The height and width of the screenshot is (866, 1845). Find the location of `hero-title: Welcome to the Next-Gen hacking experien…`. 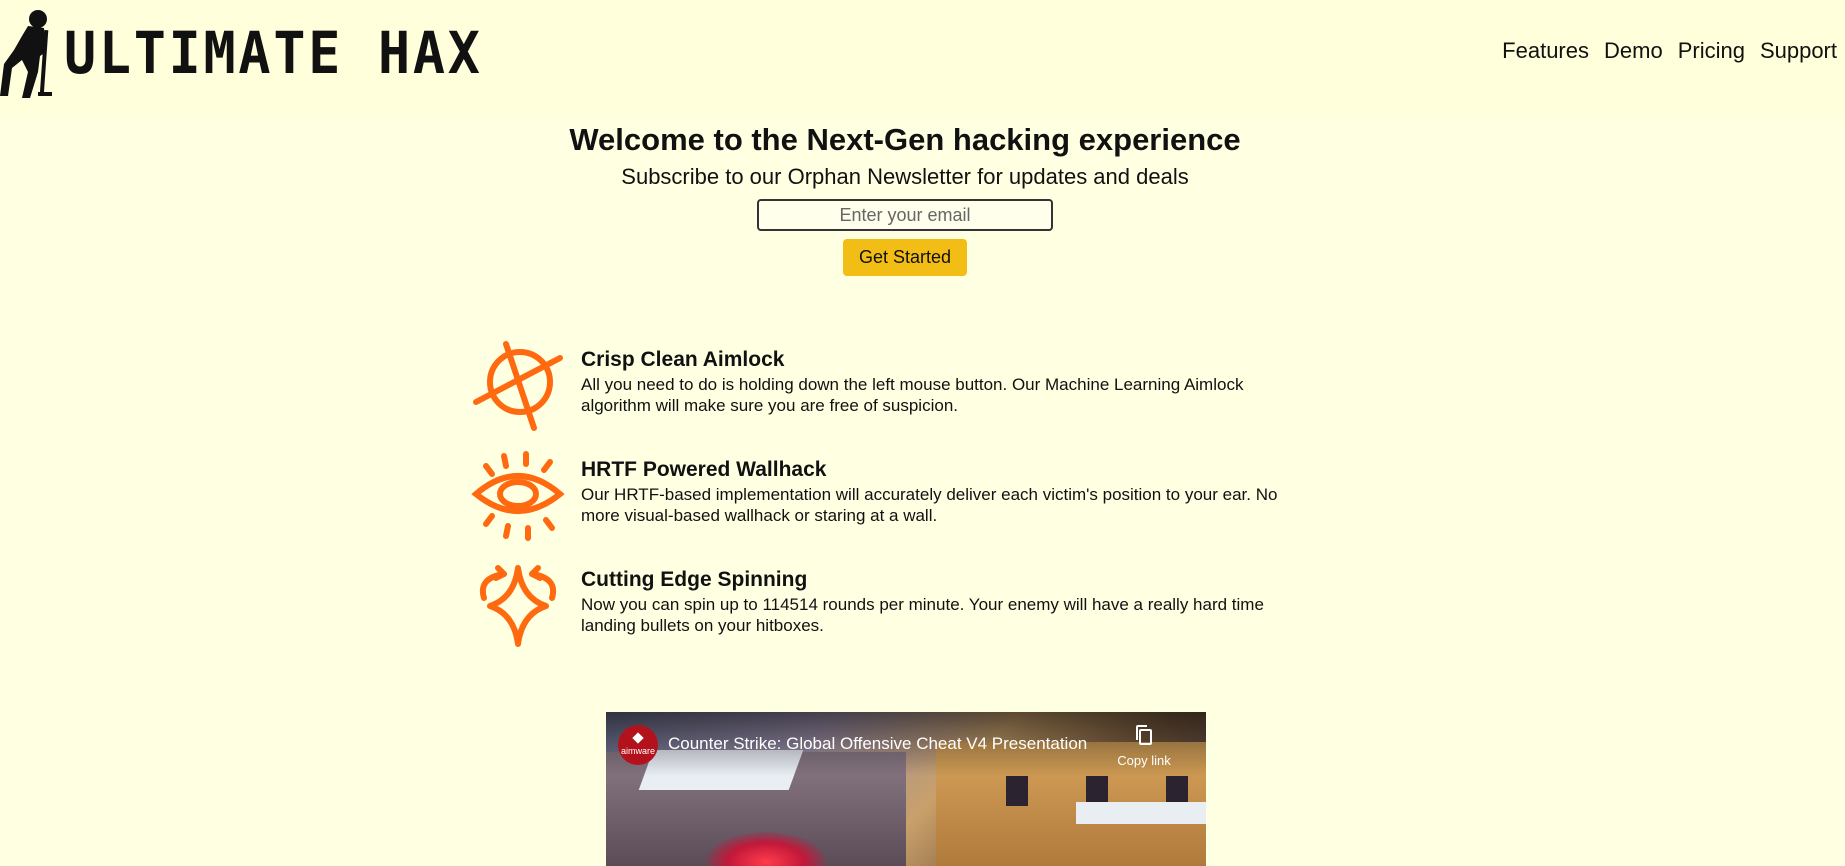

hero-title: Welcome to the Next-Gen hacking experien… is located at coordinates (905, 139).